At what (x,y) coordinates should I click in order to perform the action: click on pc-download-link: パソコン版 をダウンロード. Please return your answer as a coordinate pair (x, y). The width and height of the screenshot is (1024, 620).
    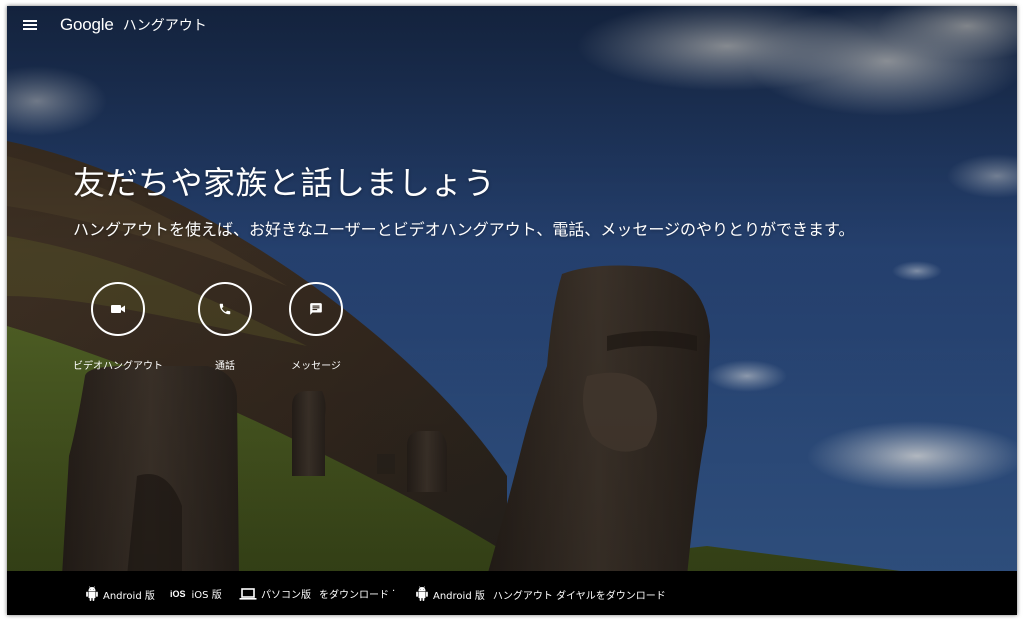
    Looking at the image, I should click on (314, 593).